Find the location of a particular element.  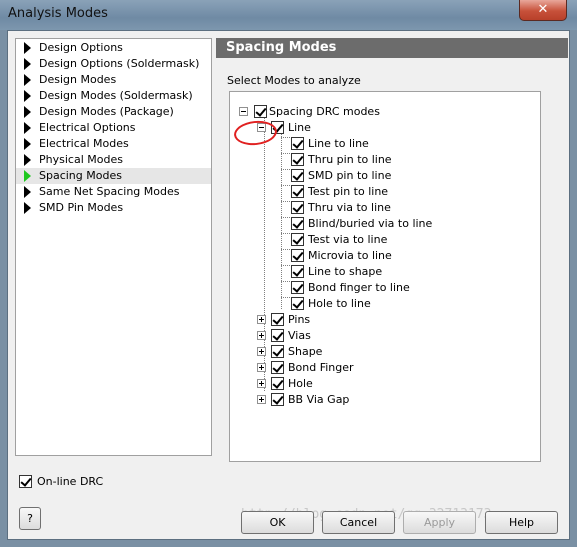

nav-item: Design Modes (Soldermask) is located at coordinates (113, 96).